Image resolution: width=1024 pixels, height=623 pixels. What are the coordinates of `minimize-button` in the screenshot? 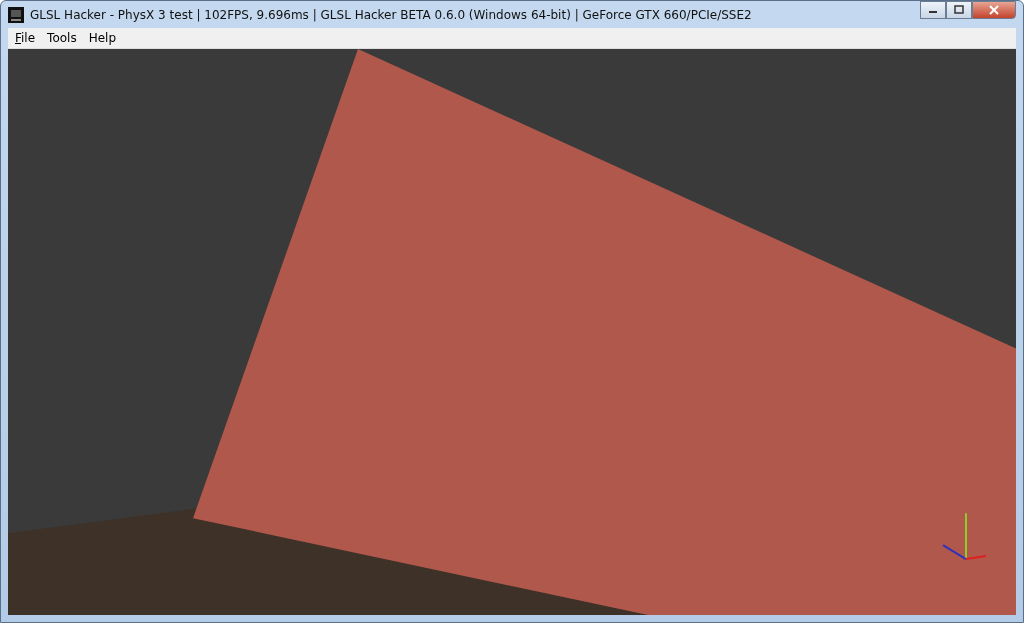 It's located at (933, 10).